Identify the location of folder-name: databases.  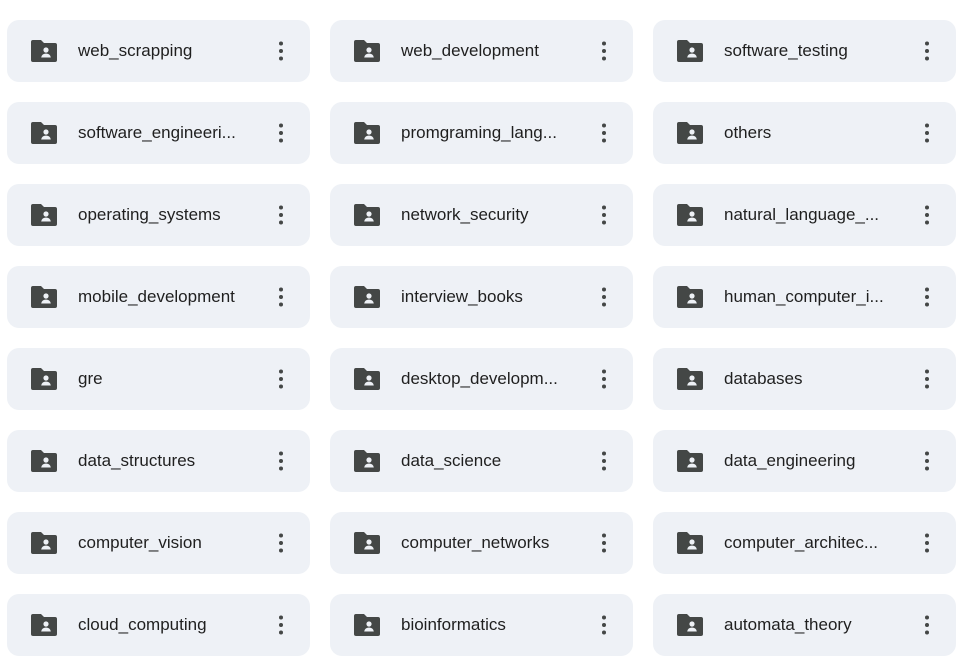
(763, 378).